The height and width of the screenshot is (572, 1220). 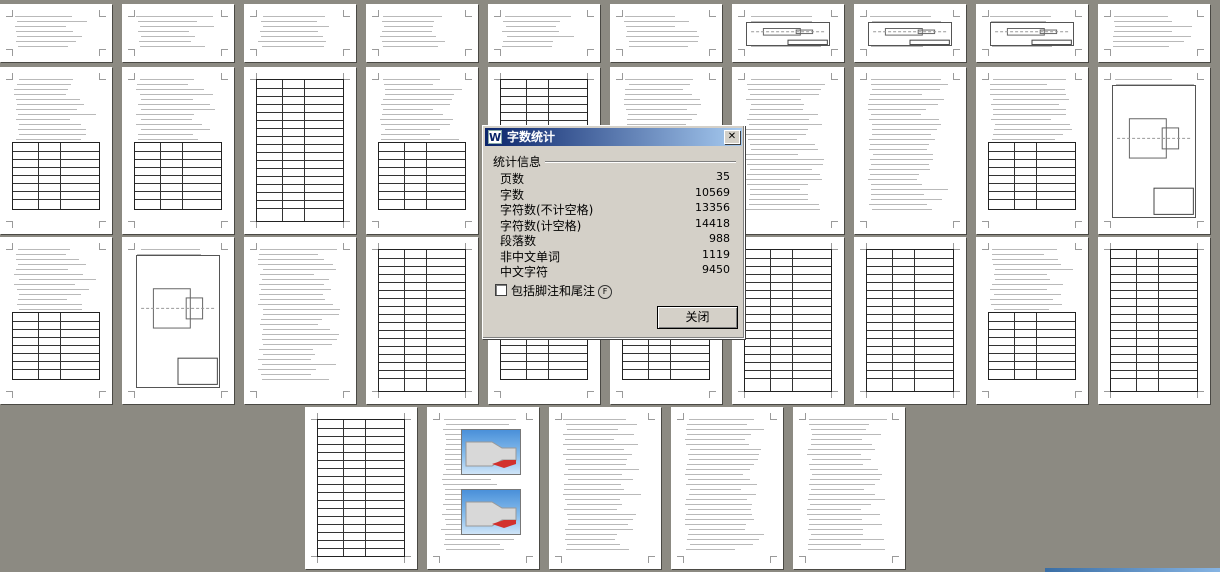 What do you see at coordinates (562, 290) in the screenshot?
I see `include-footnotes-label: 包括脚注和尾注 F` at bounding box center [562, 290].